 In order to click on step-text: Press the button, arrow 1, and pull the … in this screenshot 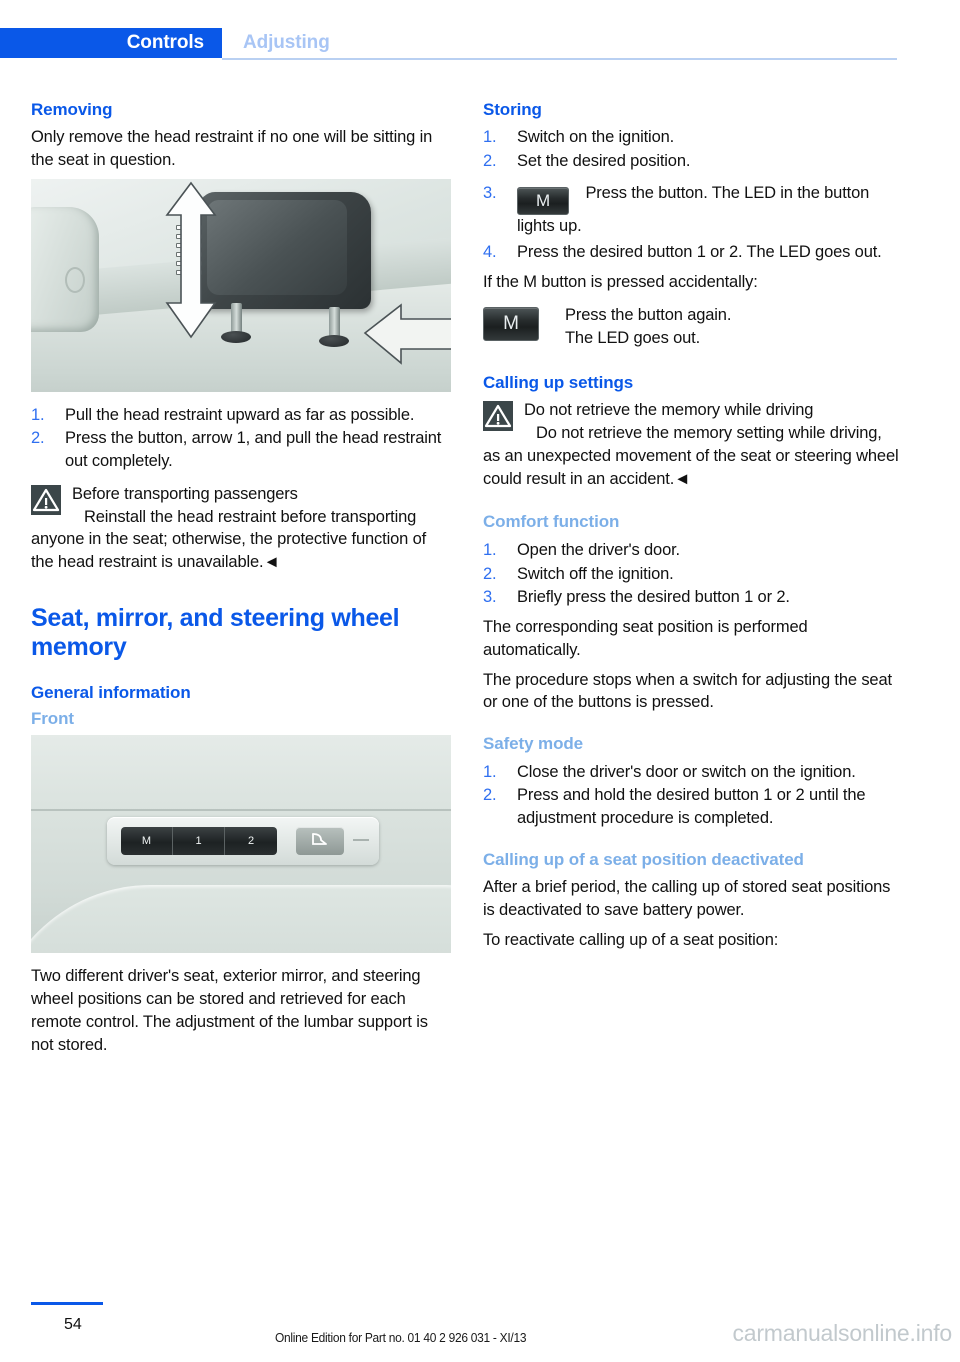, I will do `click(253, 450)`.